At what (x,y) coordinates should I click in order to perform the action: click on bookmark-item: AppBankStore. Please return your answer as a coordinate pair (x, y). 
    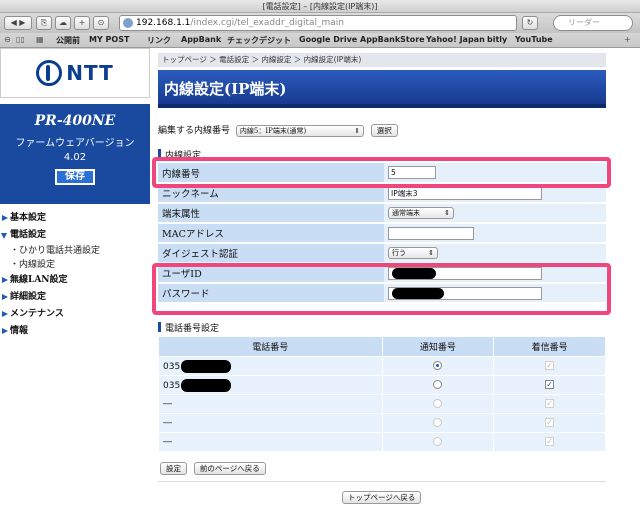
    Looking at the image, I should click on (392, 39).